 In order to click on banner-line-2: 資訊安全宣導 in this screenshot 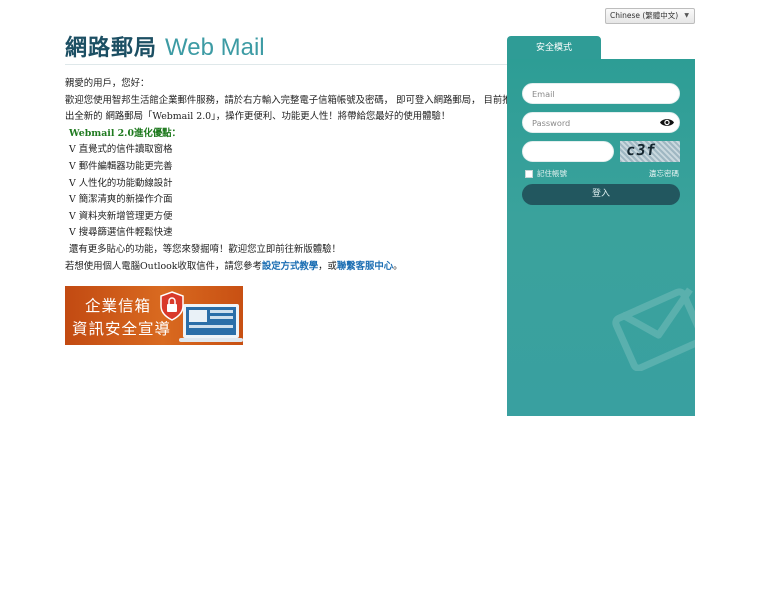, I will do `click(122, 329)`.